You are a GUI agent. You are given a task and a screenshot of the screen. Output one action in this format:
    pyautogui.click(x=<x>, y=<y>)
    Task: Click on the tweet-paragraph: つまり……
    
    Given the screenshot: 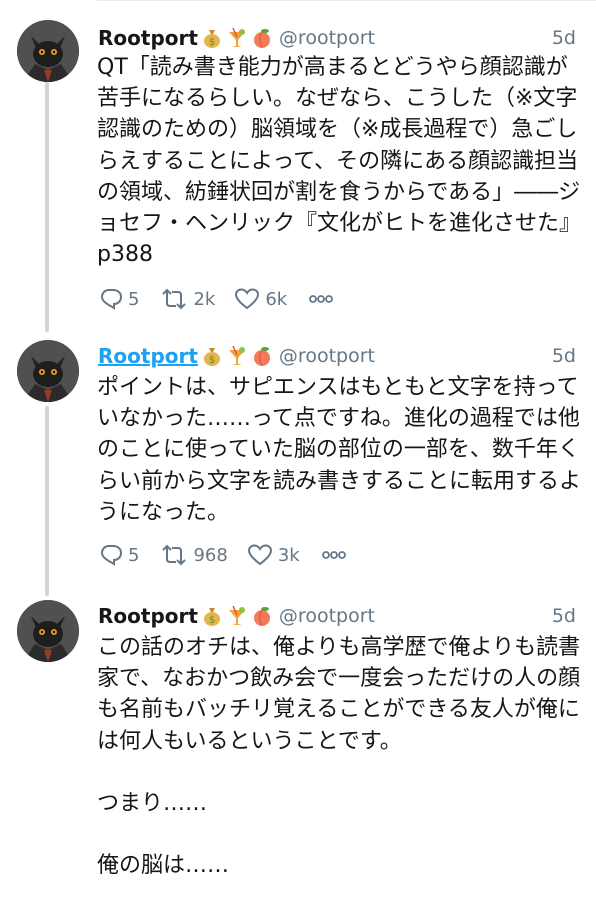 What is the action you would take?
    pyautogui.click(x=152, y=803)
    